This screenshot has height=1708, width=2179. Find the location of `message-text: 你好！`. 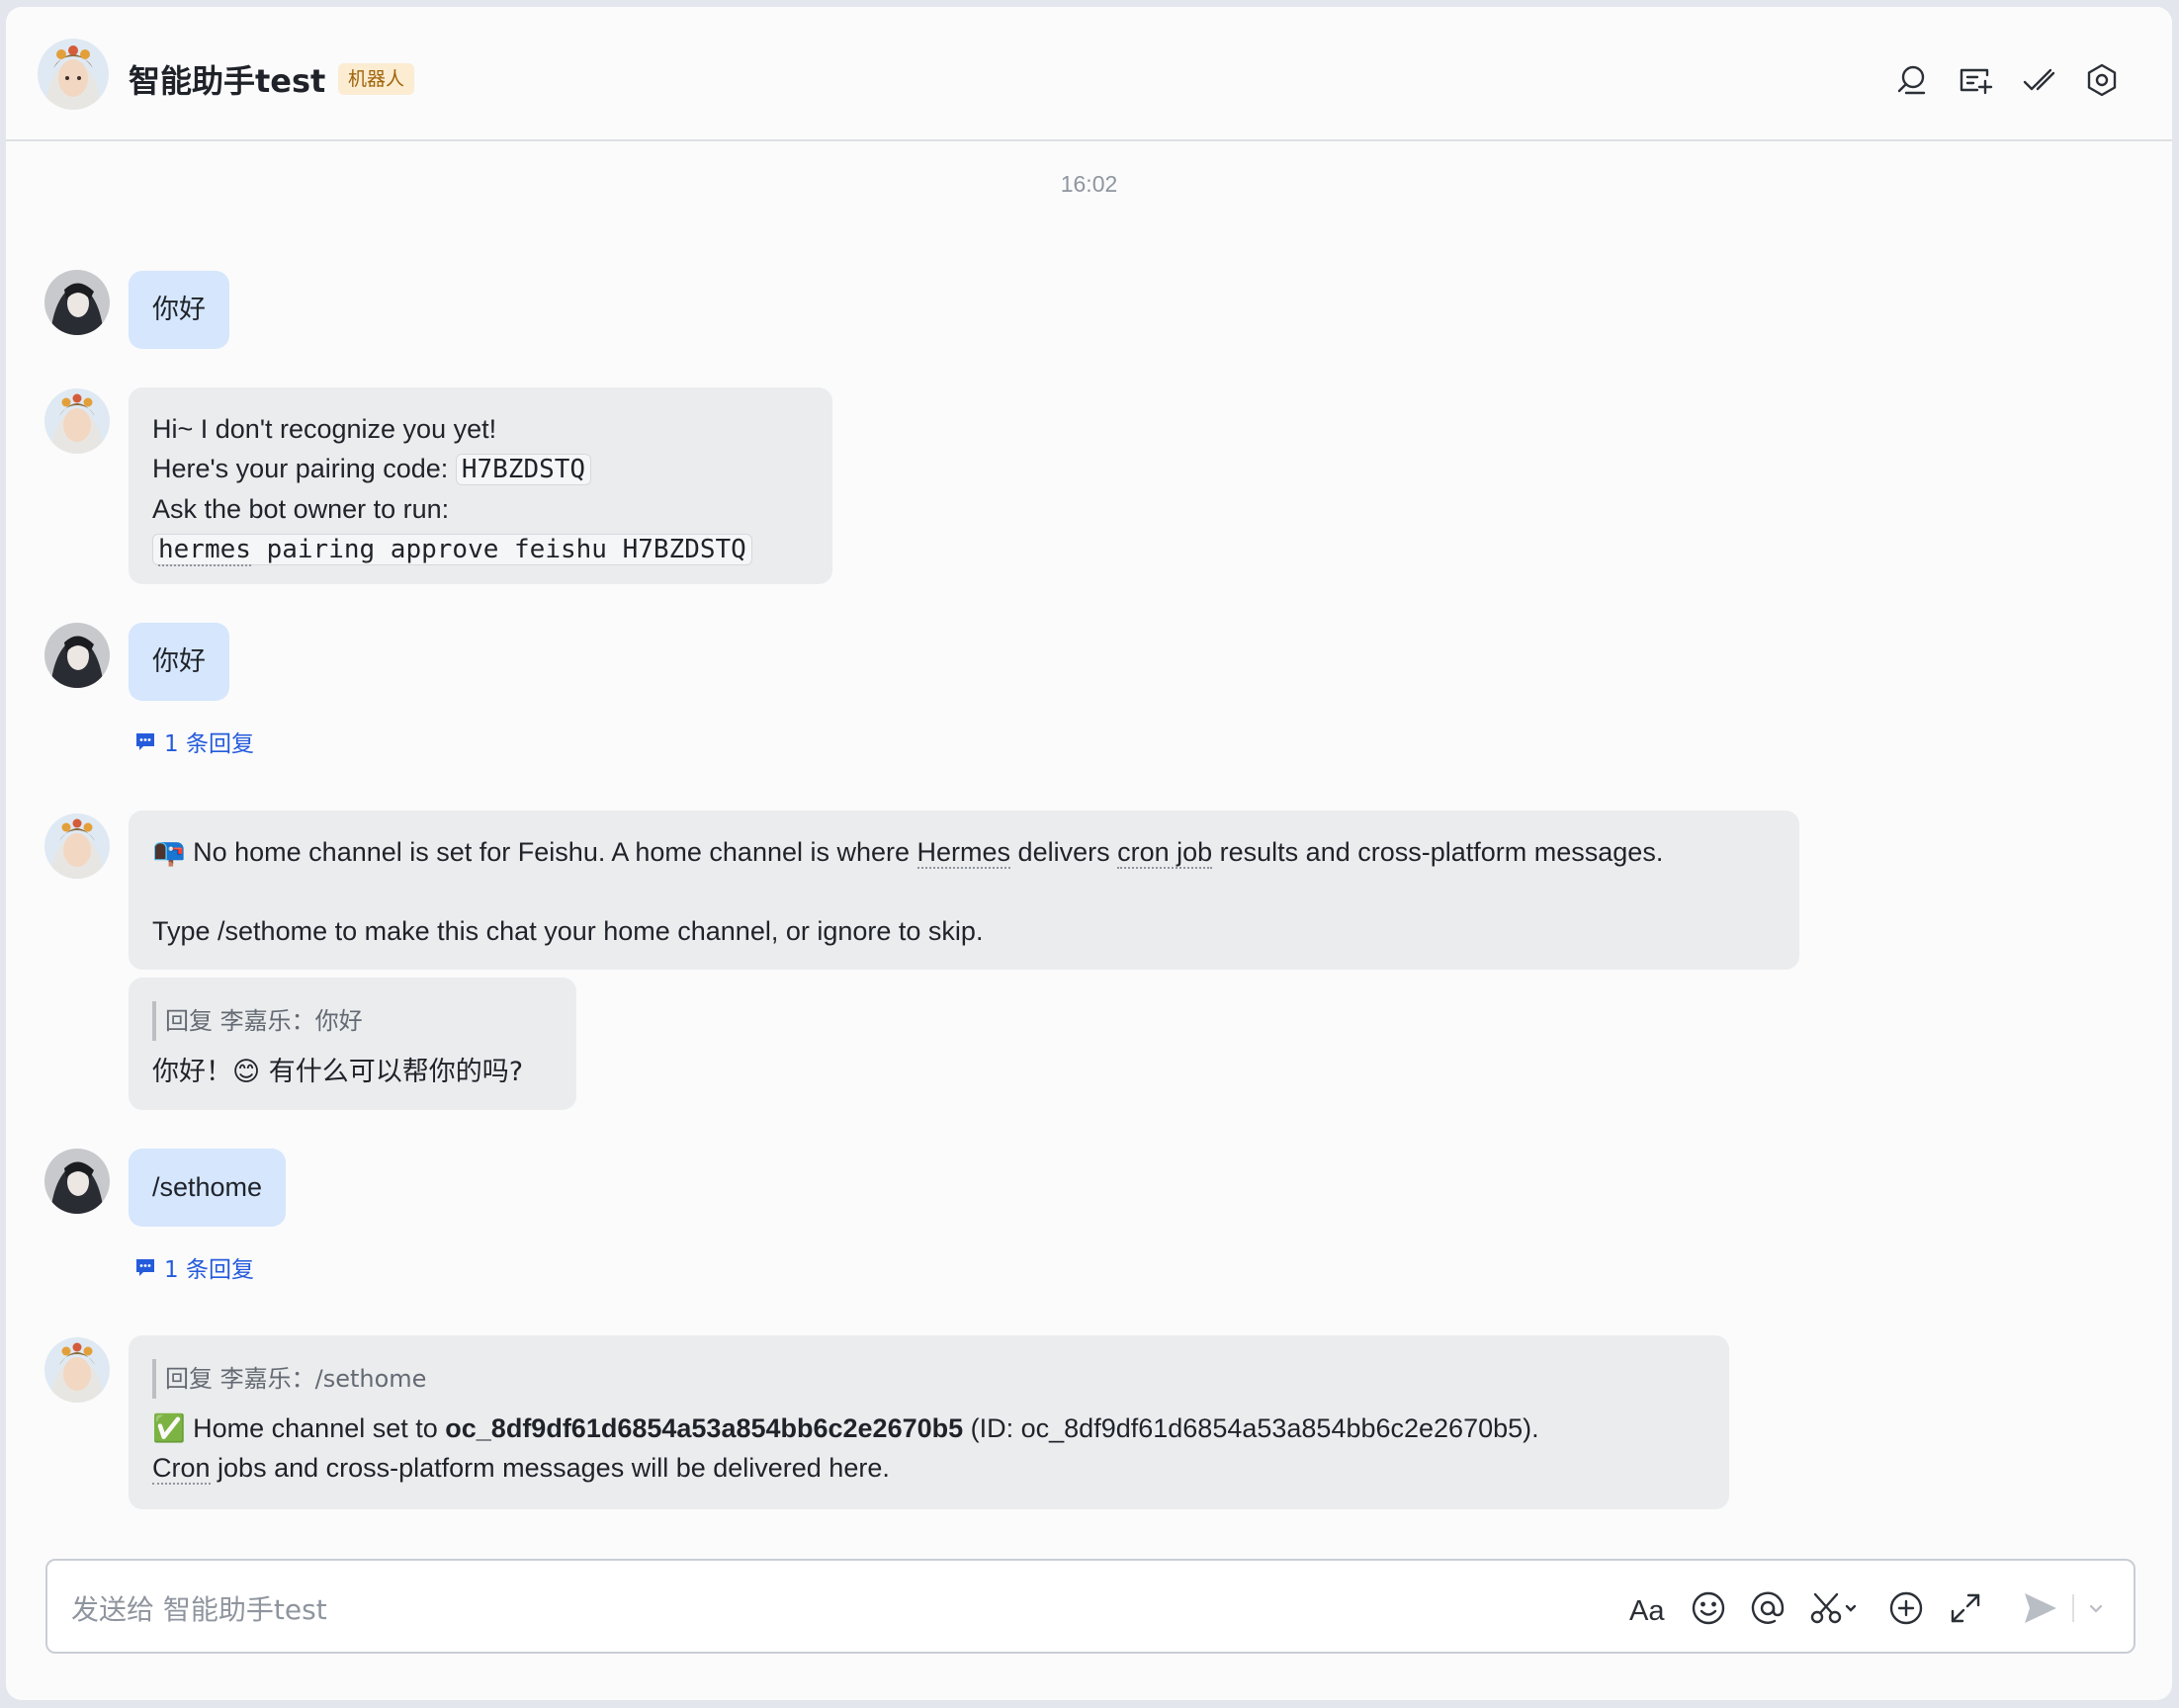

message-text: 你好！ is located at coordinates (192, 1072).